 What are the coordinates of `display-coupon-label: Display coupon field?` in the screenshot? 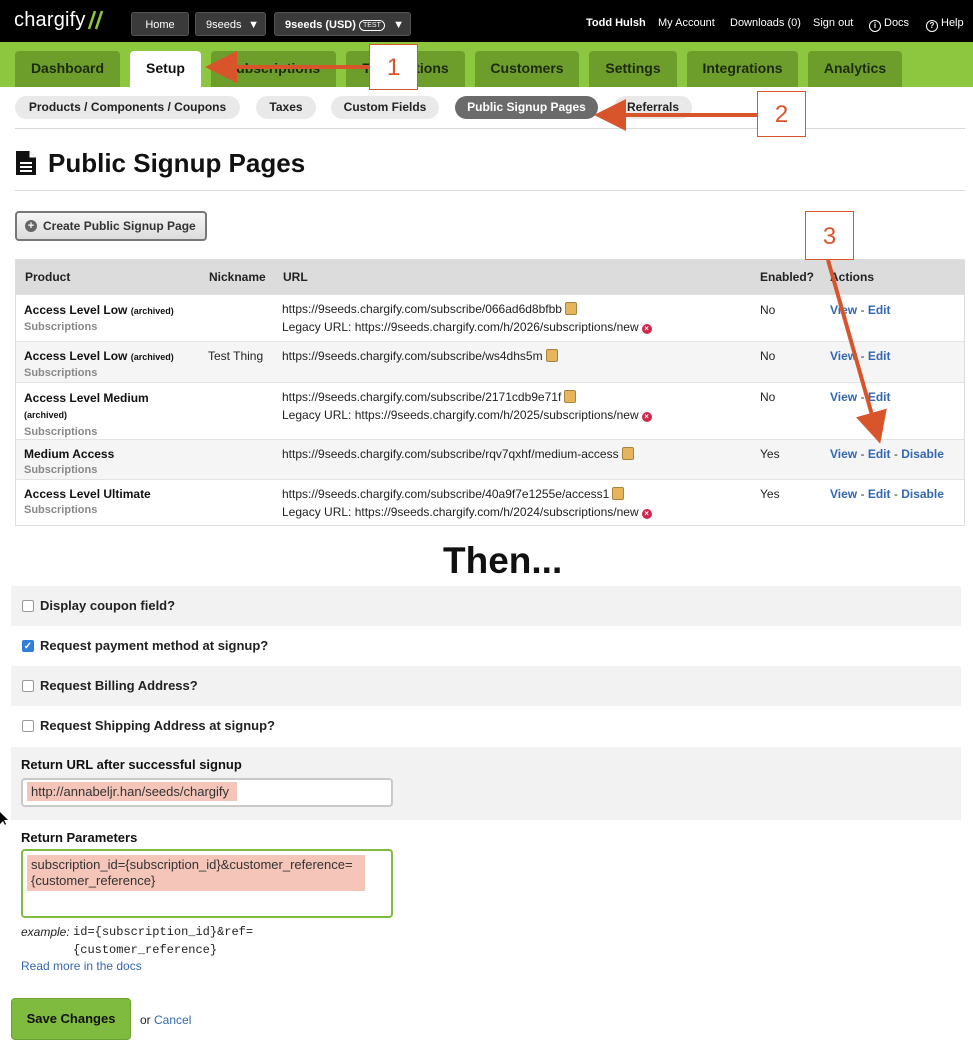 It's located at (108, 605).